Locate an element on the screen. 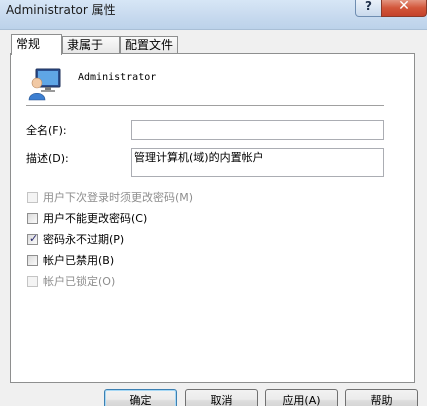 The height and width of the screenshot is (406, 427). ok-button: 确定 is located at coordinates (140, 397).